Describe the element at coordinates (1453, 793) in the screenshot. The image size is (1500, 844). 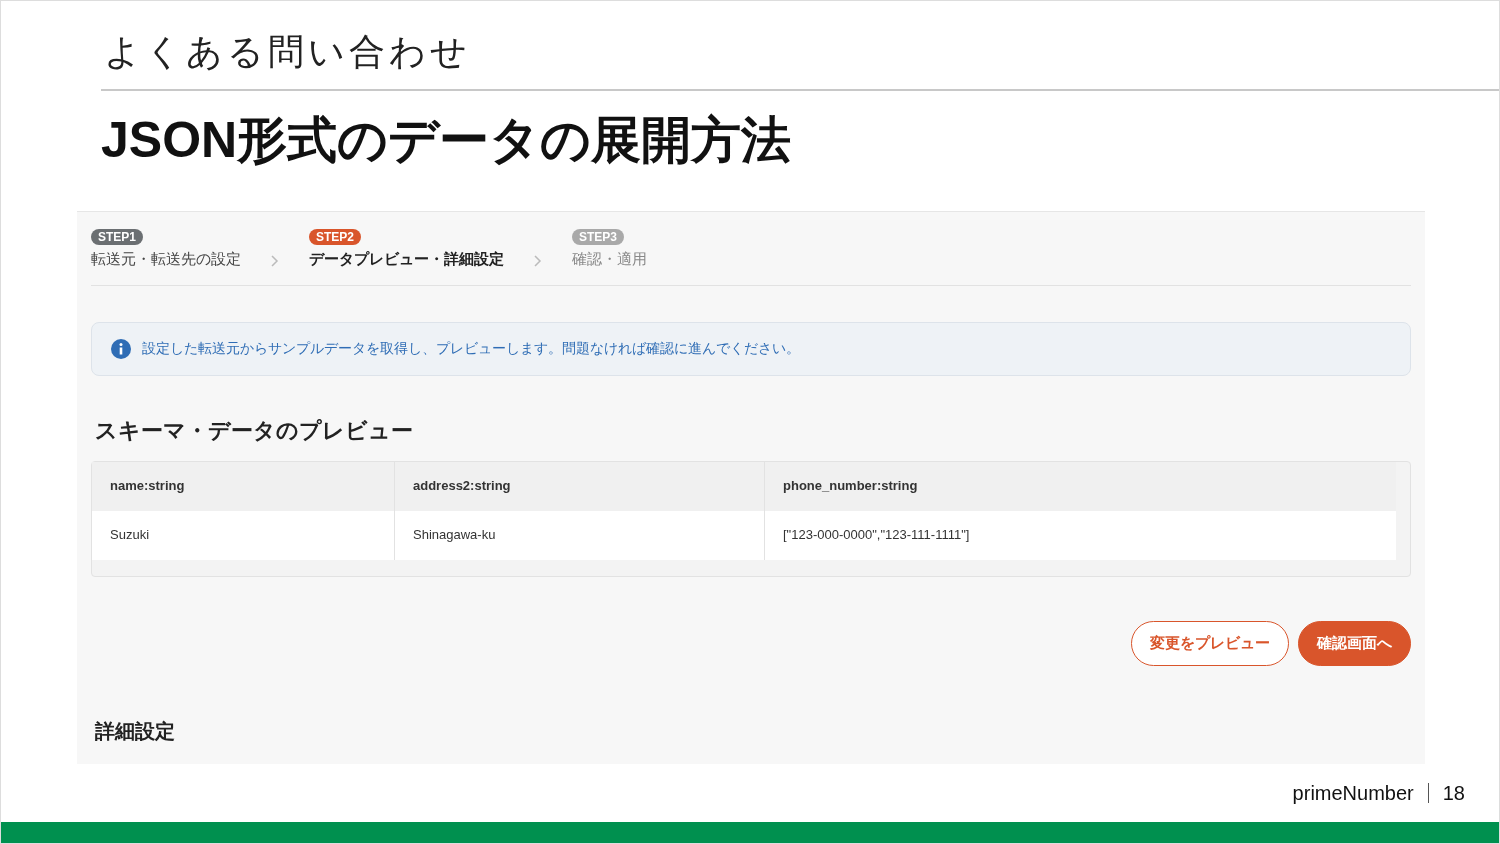
I see `page-number: 18` at that location.